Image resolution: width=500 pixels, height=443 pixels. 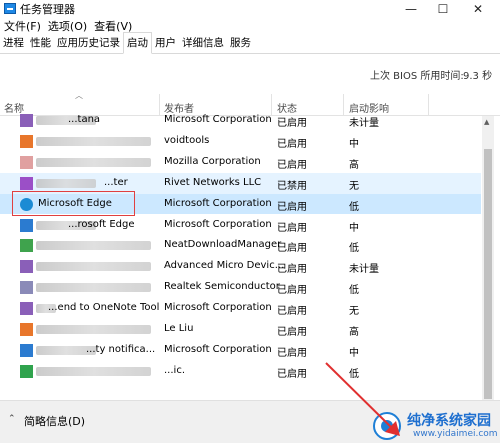 I want to click on bios-time-value: 9.3 秒, so click(x=478, y=76).